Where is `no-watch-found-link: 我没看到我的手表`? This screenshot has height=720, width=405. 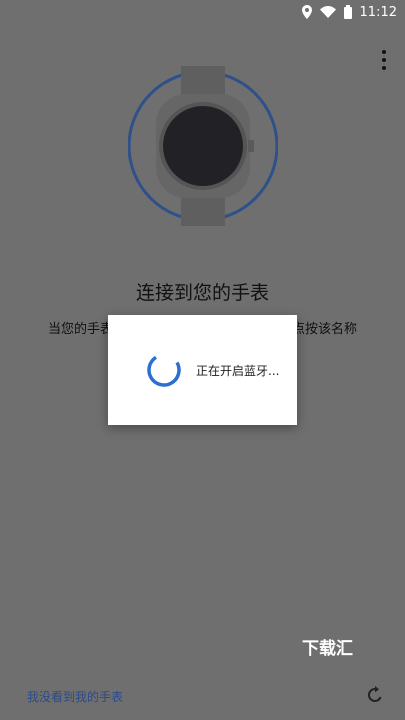 no-watch-found-link: 我没看到我的手表 is located at coordinates (75, 696).